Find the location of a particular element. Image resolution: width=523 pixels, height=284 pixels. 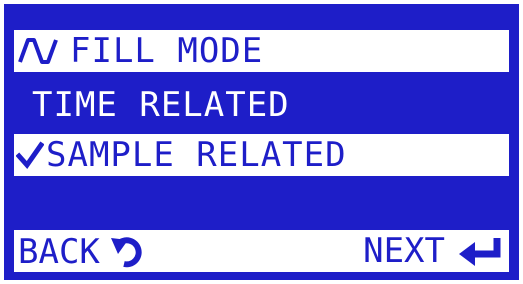

option-sample-related: SAMPLE RELATED is located at coordinates (261, 155).